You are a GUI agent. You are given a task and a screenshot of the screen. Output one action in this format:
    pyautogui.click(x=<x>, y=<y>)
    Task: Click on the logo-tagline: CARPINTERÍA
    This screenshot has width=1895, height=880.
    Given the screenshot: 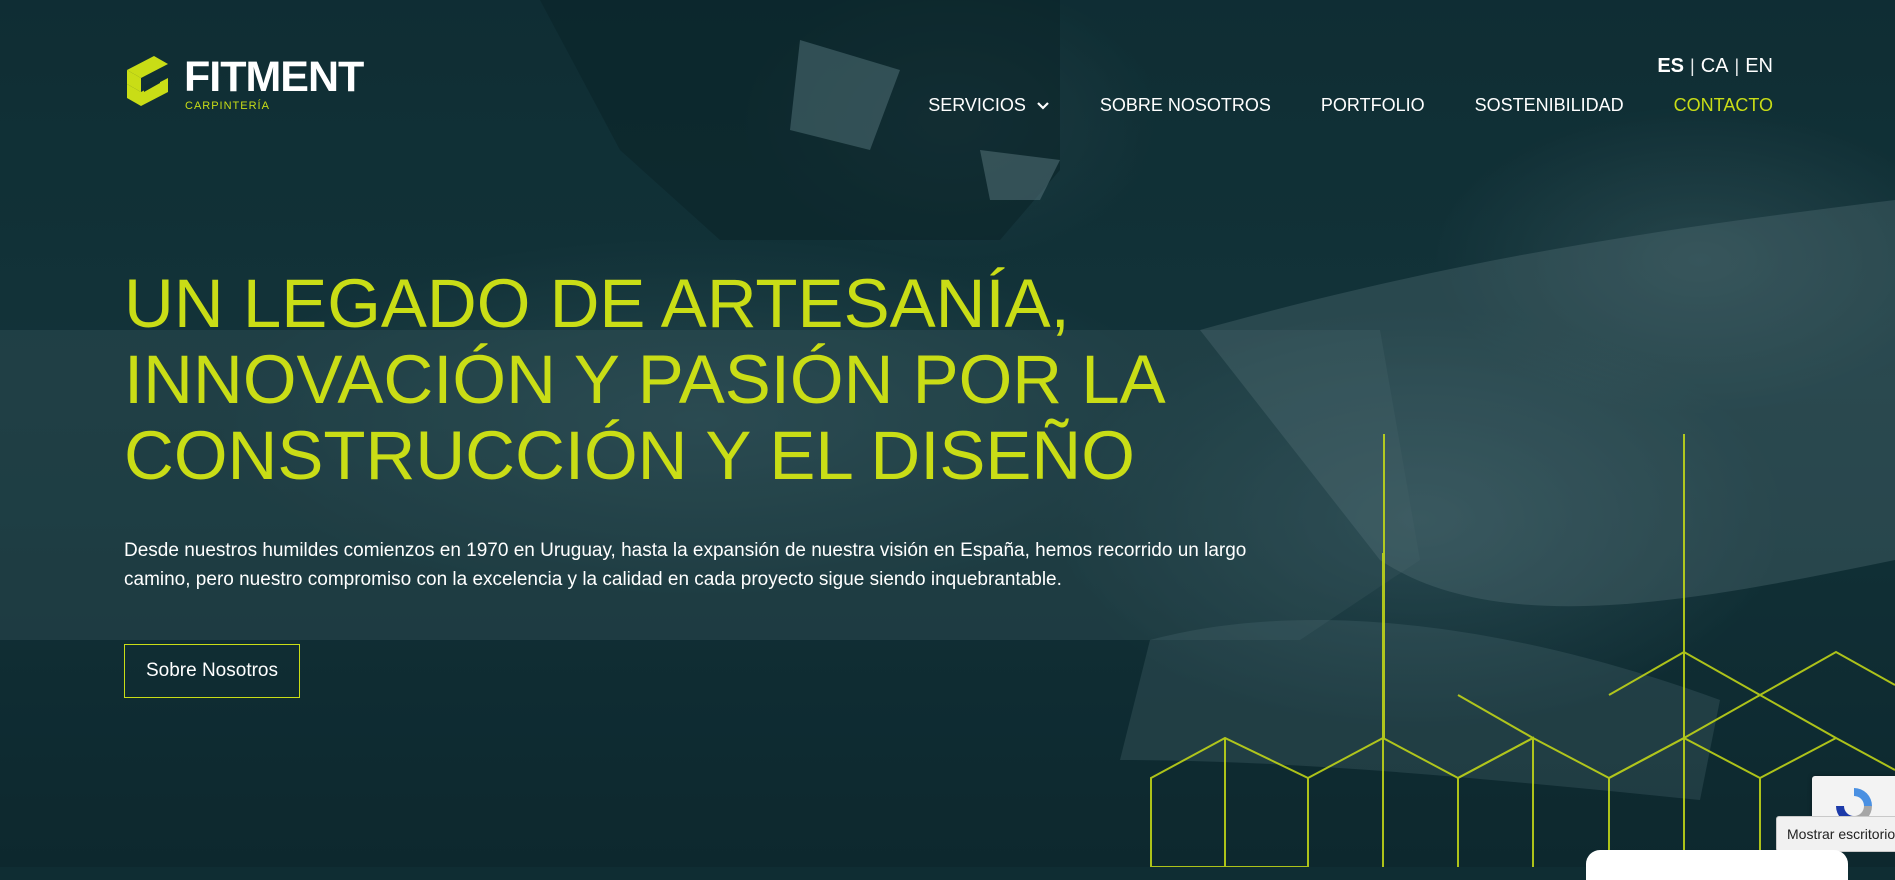 What is the action you would take?
    pyautogui.click(x=227, y=106)
    